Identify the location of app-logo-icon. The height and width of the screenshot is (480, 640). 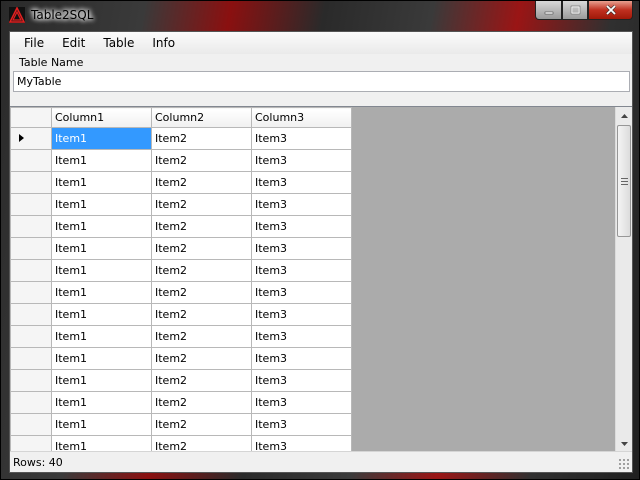
(17, 15).